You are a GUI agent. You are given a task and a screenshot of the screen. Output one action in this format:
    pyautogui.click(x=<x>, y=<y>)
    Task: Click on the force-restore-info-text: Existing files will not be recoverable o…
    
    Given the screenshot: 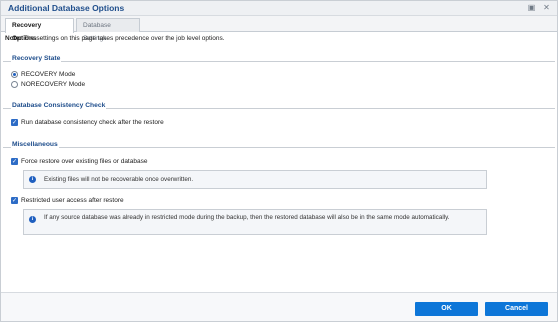 What is the action you would take?
    pyautogui.click(x=119, y=179)
    